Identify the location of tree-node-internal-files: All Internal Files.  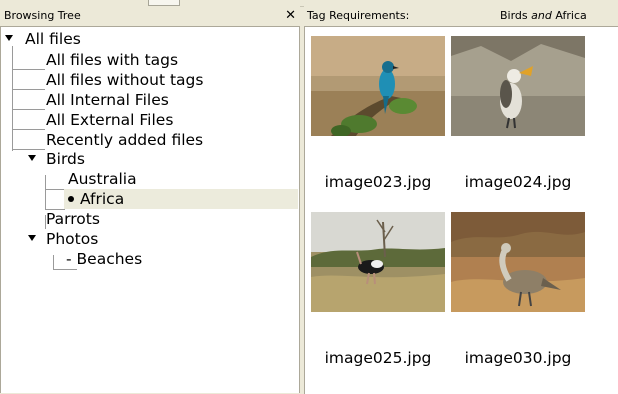
(107, 100).